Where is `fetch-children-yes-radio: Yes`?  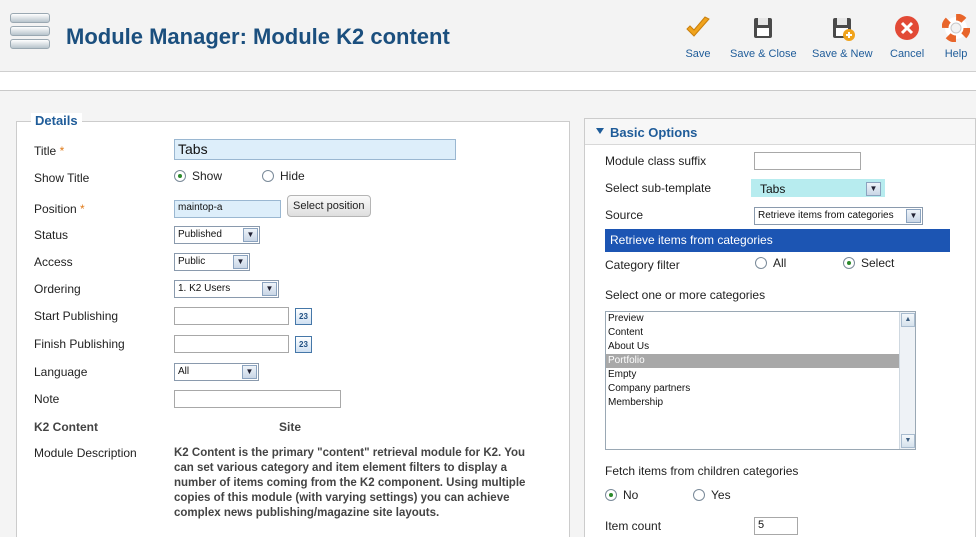
fetch-children-yes-radio: Yes is located at coordinates (712, 495).